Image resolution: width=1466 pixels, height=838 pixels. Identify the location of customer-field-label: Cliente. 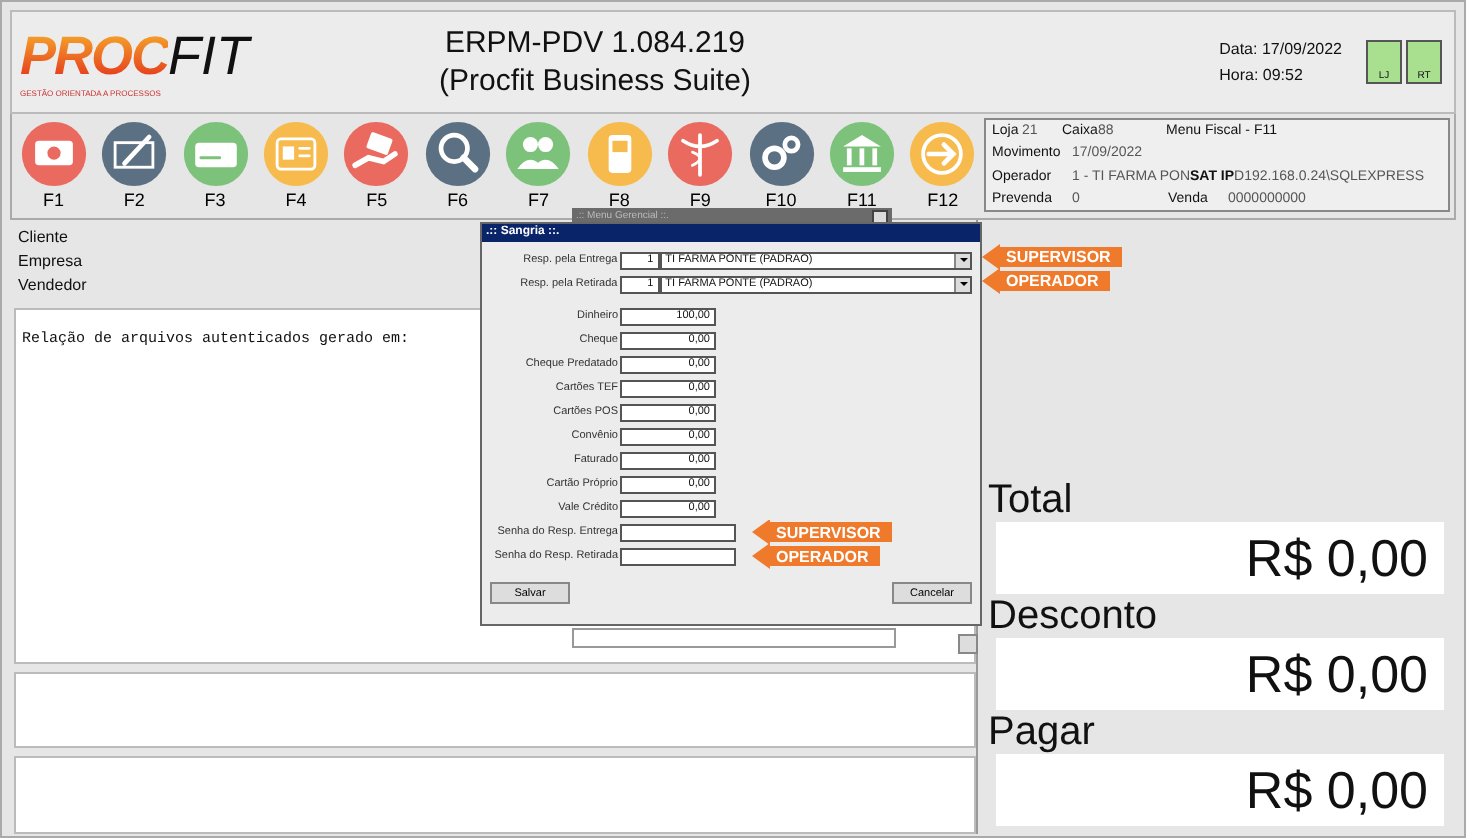
(43, 238).